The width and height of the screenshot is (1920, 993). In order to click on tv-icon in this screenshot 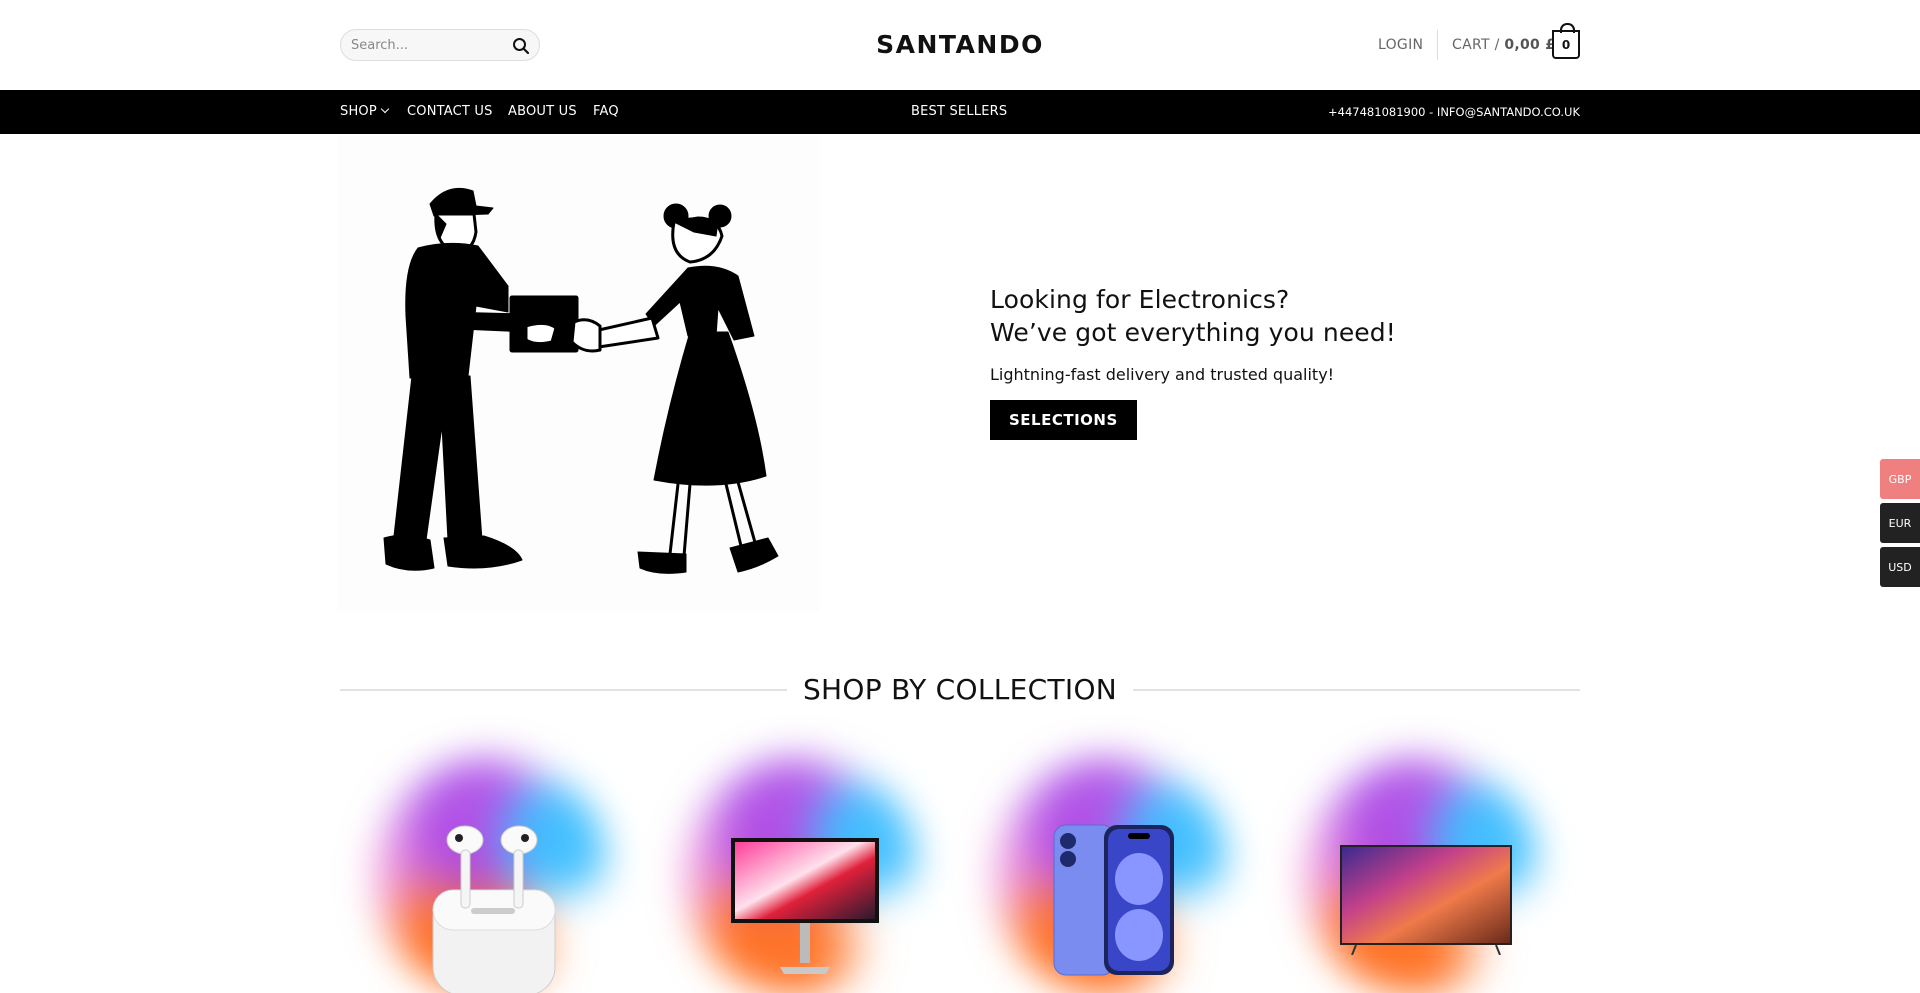, I will do `click(1426, 900)`.